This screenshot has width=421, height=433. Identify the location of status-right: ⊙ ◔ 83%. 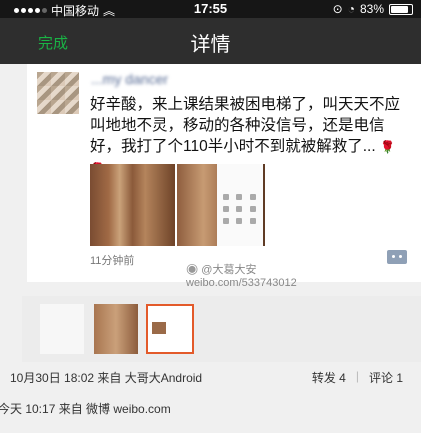
(373, 9).